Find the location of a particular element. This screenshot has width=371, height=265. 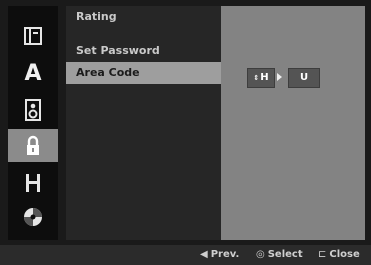

prev-hint: ◀ Prev. is located at coordinates (219, 255).